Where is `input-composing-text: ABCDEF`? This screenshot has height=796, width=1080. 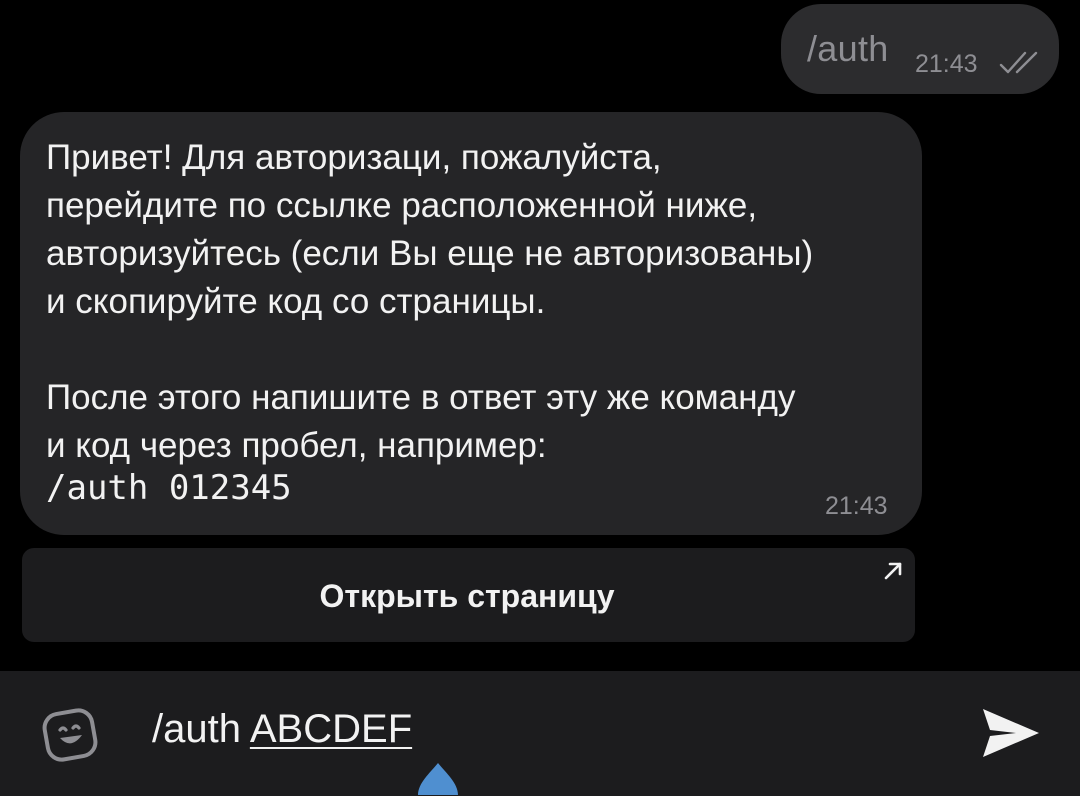 input-composing-text: ABCDEF is located at coordinates (331, 729).